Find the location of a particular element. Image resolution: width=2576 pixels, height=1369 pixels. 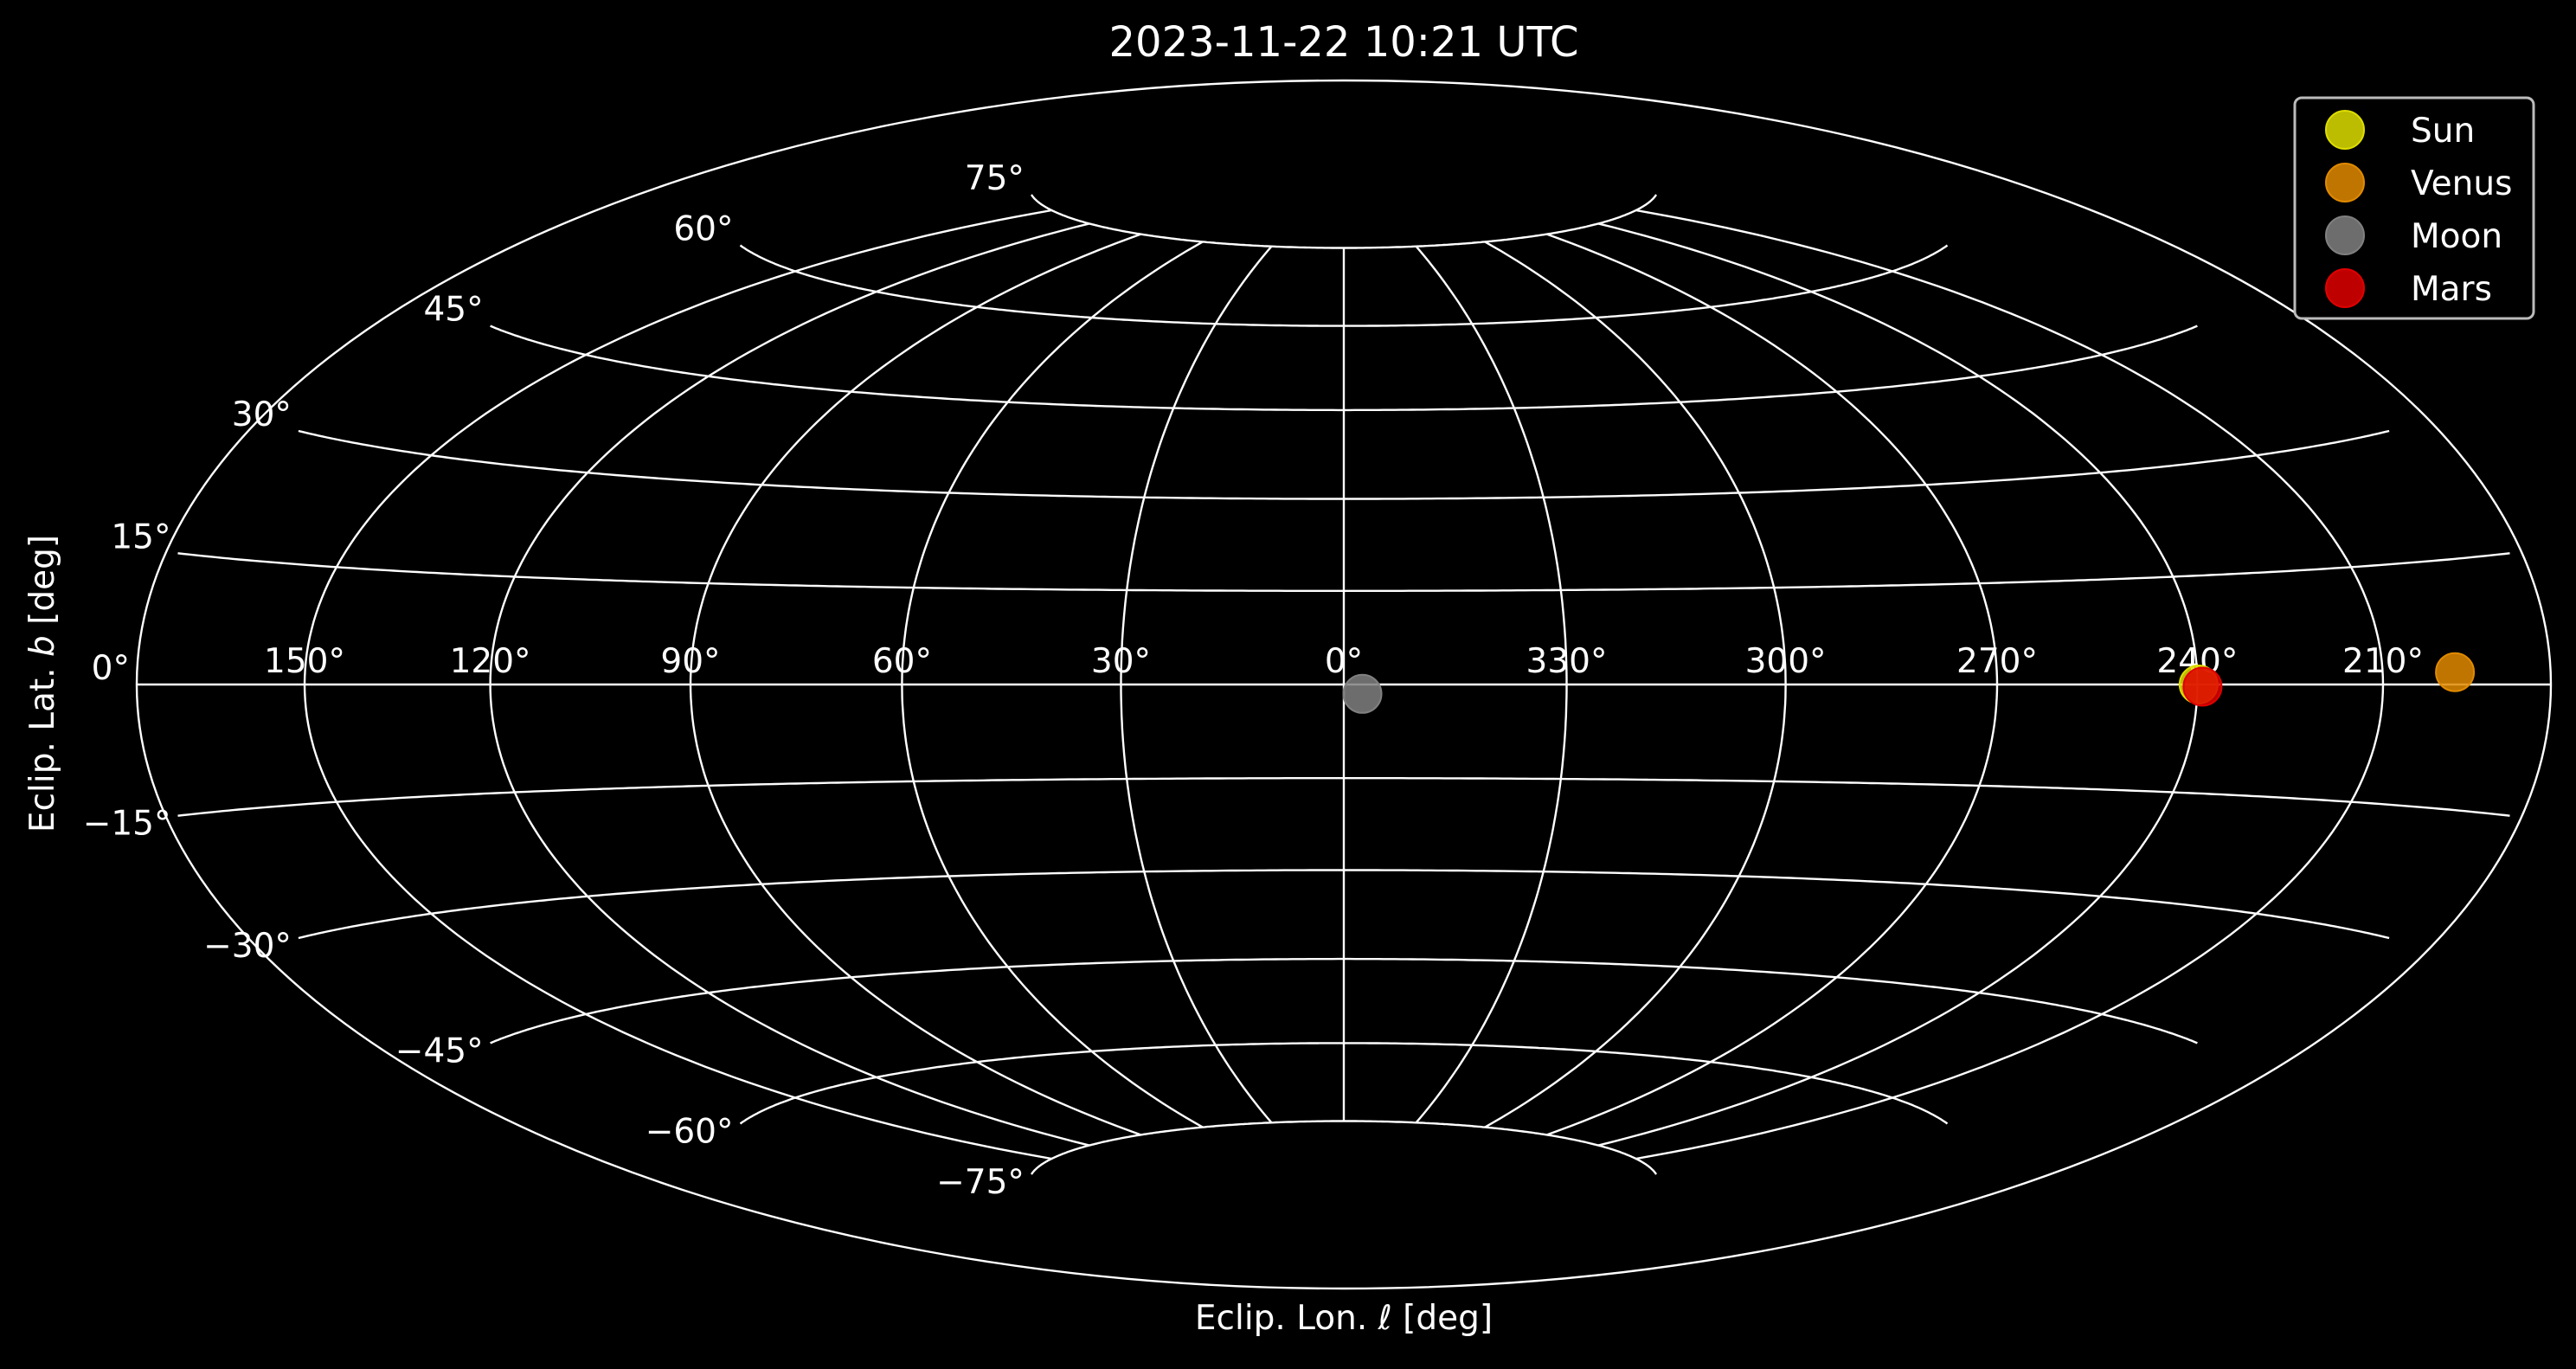

lat-tick-label: 45° is located at coordinates (453, 310).